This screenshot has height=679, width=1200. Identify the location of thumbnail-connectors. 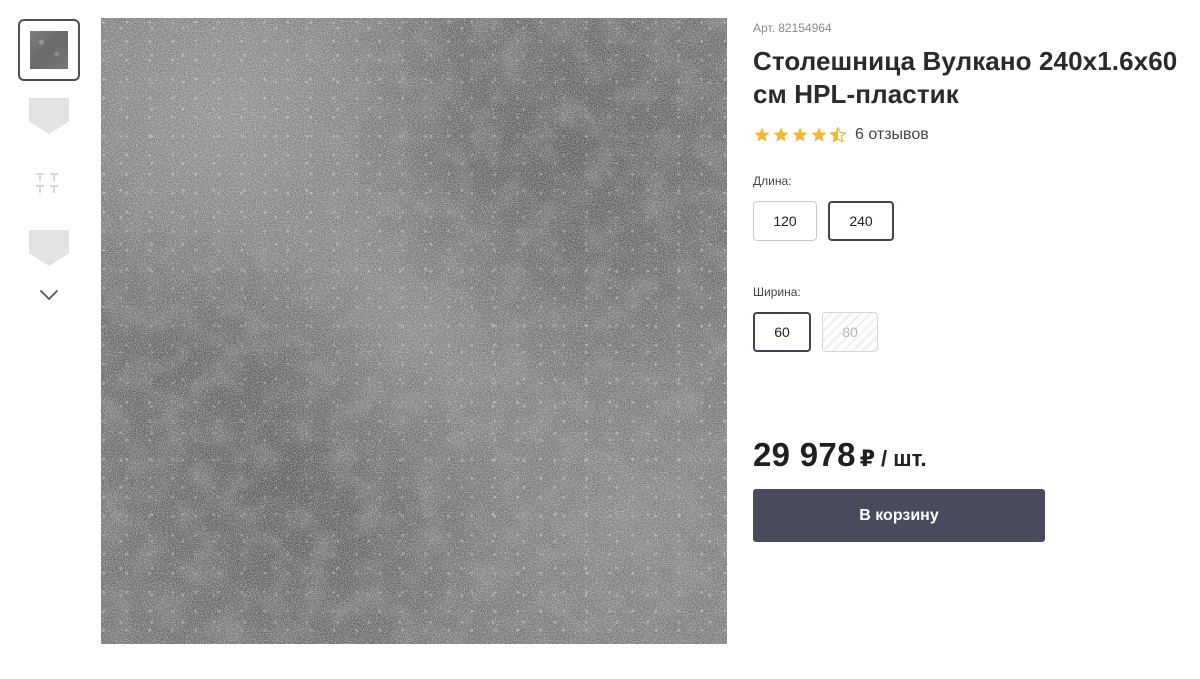
(49, 182).